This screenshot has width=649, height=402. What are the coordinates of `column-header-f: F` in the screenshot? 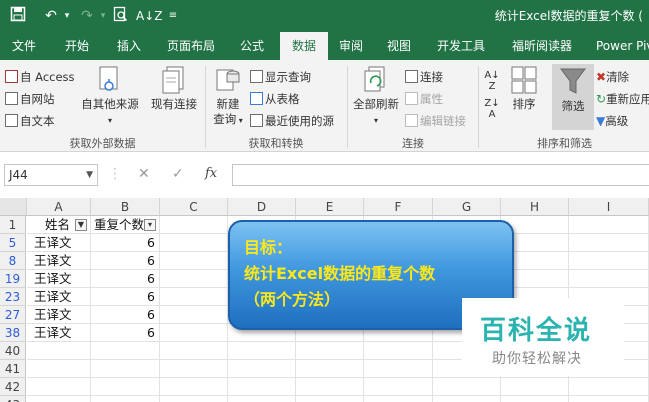 It's located at (398, 207).